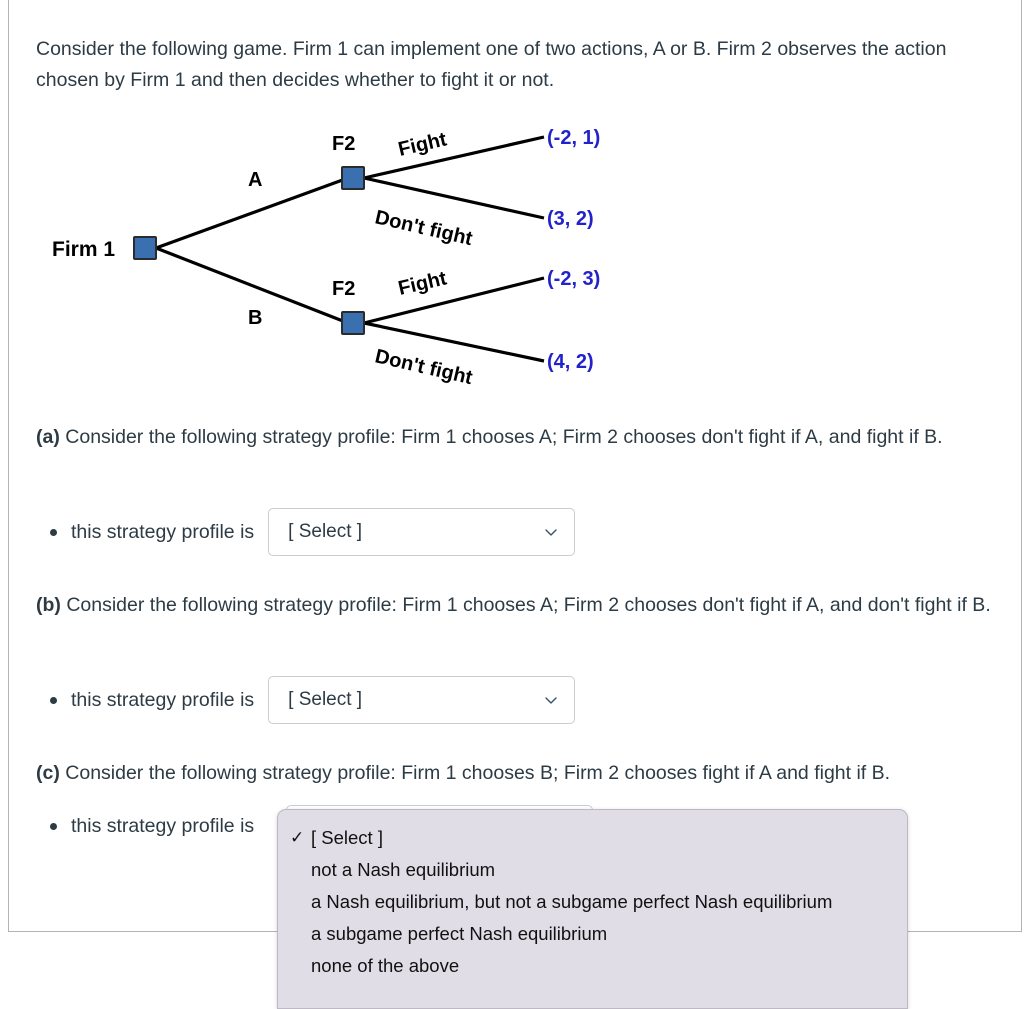 The image size is (1024, 1009). What do you see at coordinates (573, 279) in the screenshot?
I see `tree-payoff-b-fight: (-2, 3)` at bounding box center [573, 279].